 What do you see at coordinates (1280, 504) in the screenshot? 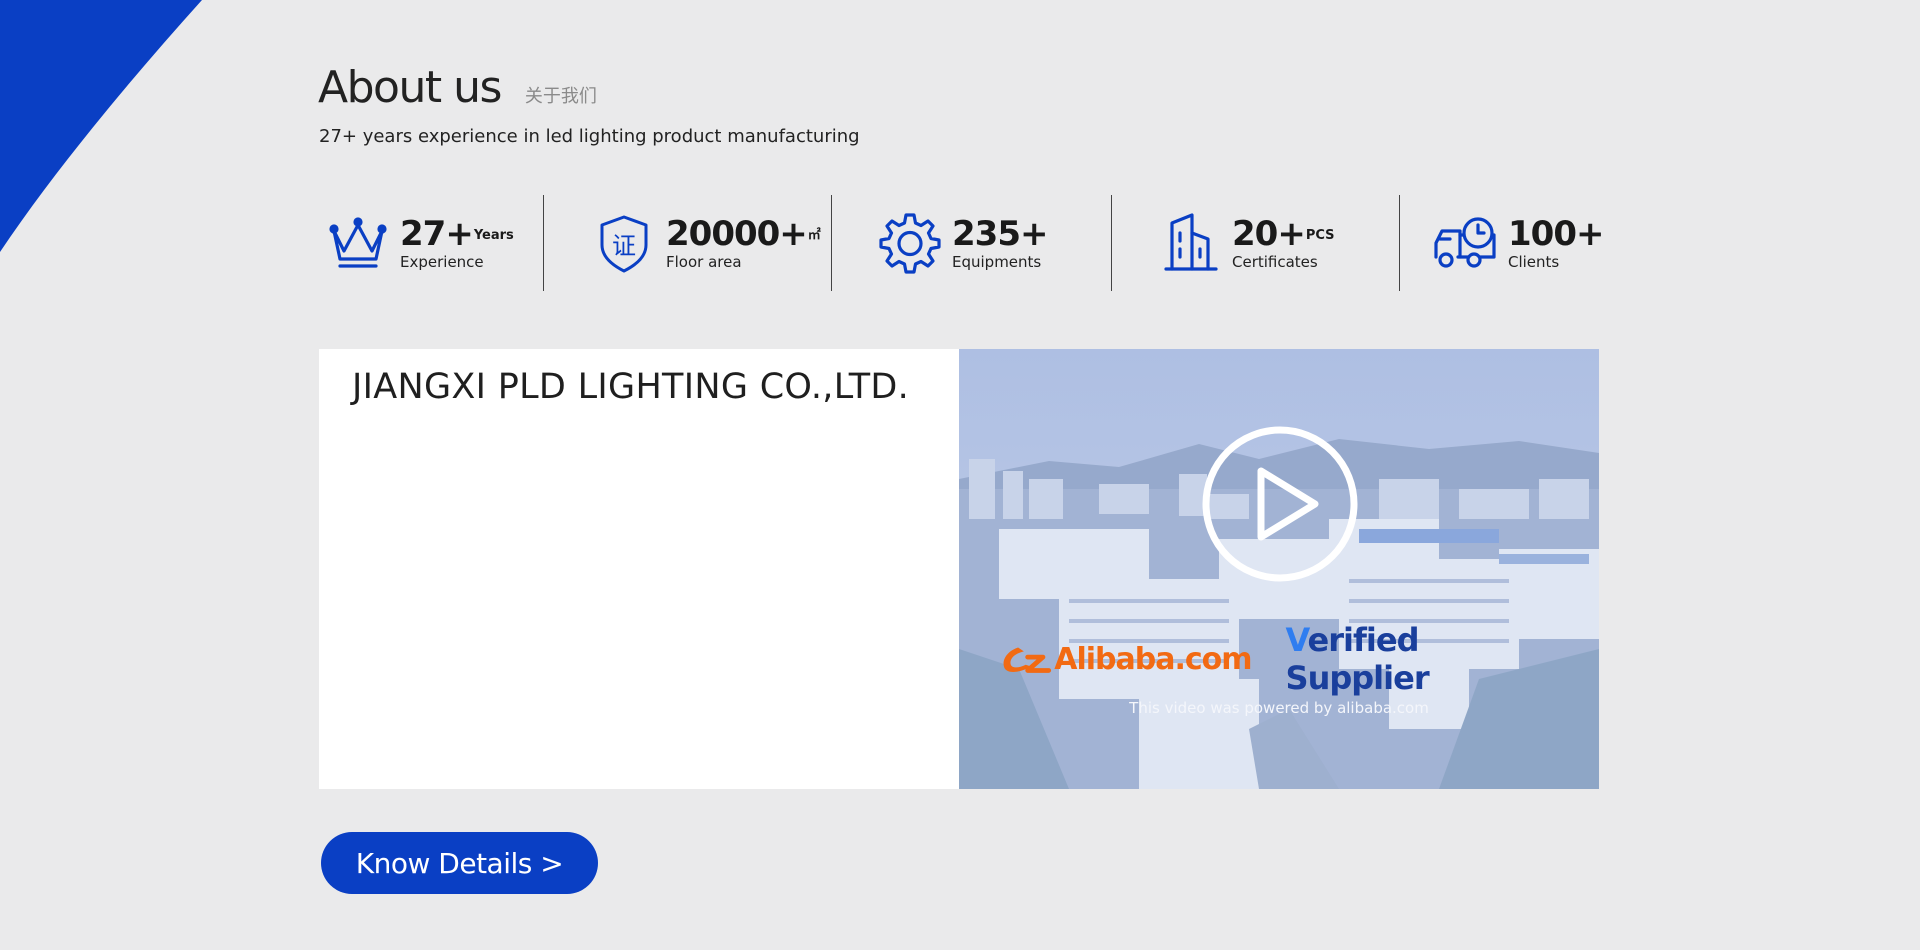
I see `play-icon` at bounding box center [1280, 504].